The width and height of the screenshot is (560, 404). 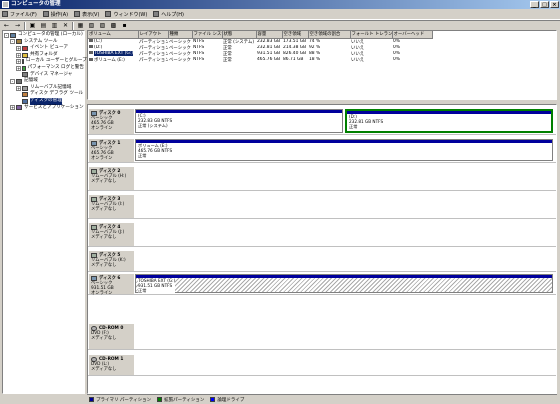 What do you see at coordinates (111, 121) in the screenshot?
I see `disk-info: ディスク 0 ベーシック 465.76 GB オンライン` at bounding box center [111, 121].